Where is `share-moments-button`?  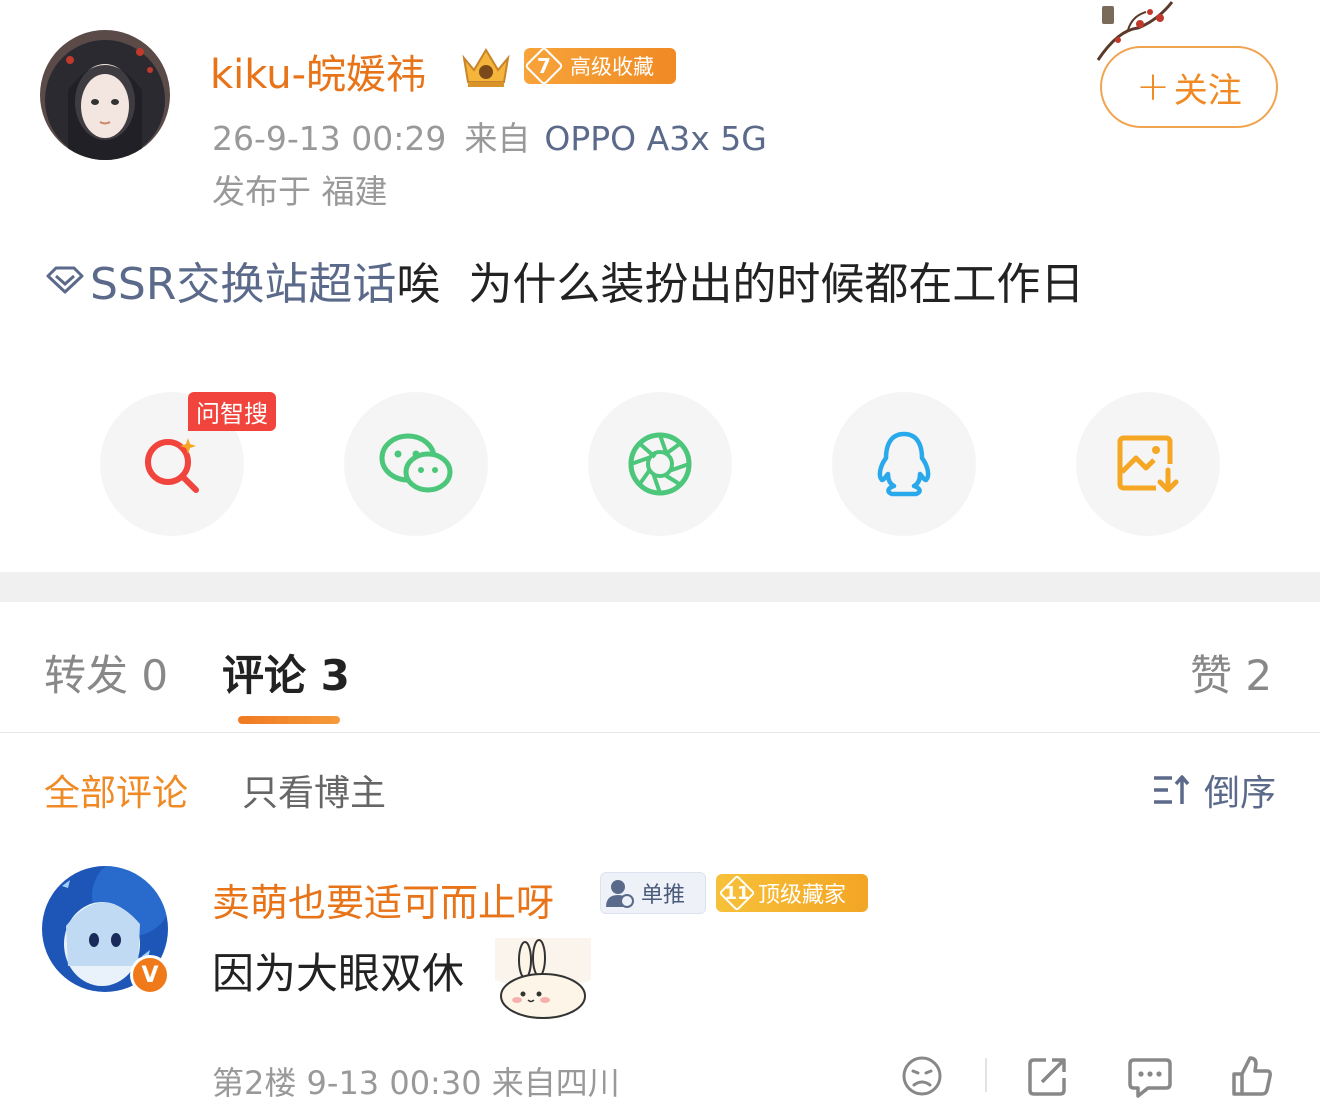
share-moments-button is located at coordinates (660, 464).